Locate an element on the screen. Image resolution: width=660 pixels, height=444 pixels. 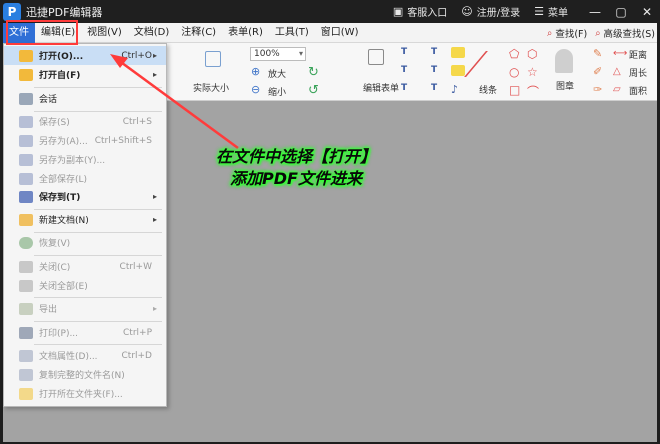
brush-icon: ✑ is located at coordinates (597, 89).